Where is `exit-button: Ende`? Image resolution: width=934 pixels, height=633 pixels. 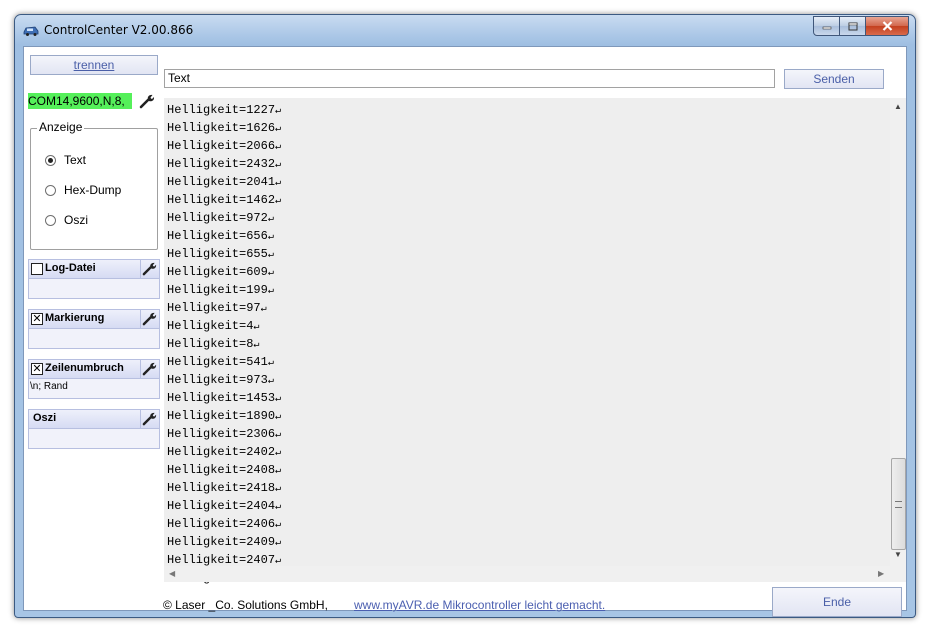
exit-button: Ende is located at coordinates (837, 602).